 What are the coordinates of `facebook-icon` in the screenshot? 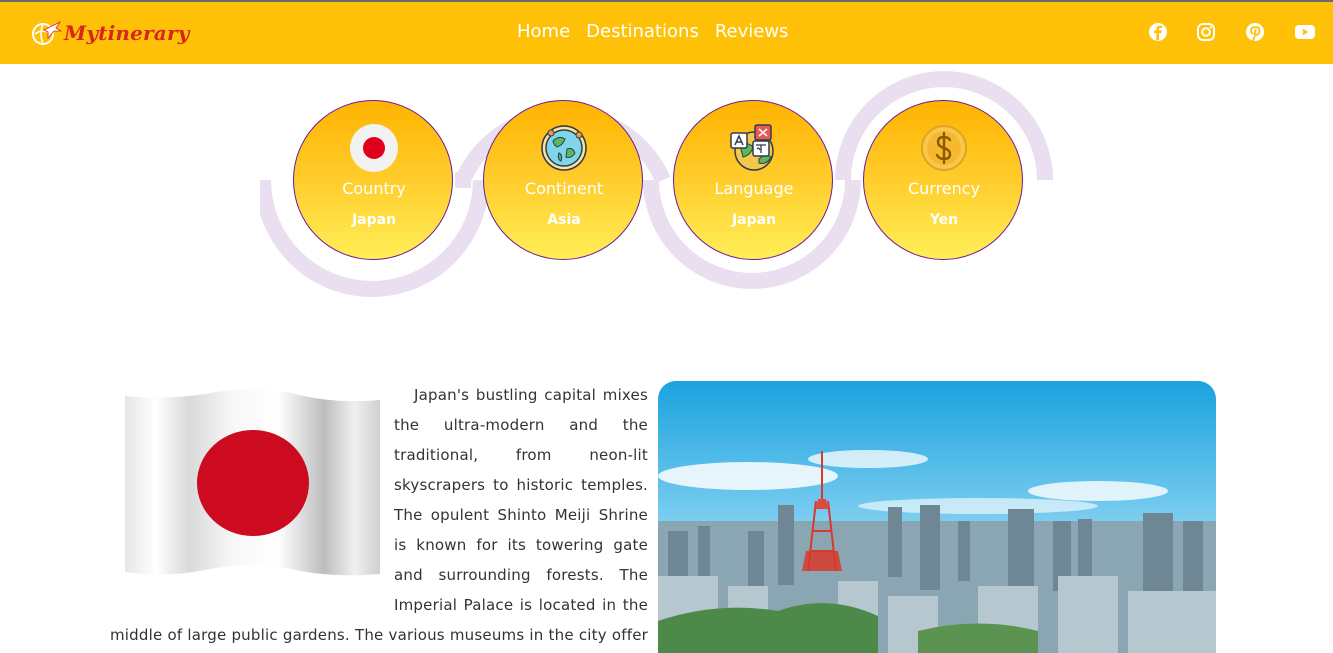 It's located at (1158, 32).